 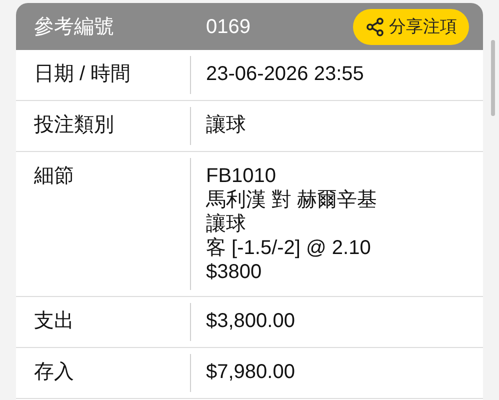 What do you see at coordinates (54, 321) in the screenshot?
I see `row-label: 支出` at bounding box center [54, 321].